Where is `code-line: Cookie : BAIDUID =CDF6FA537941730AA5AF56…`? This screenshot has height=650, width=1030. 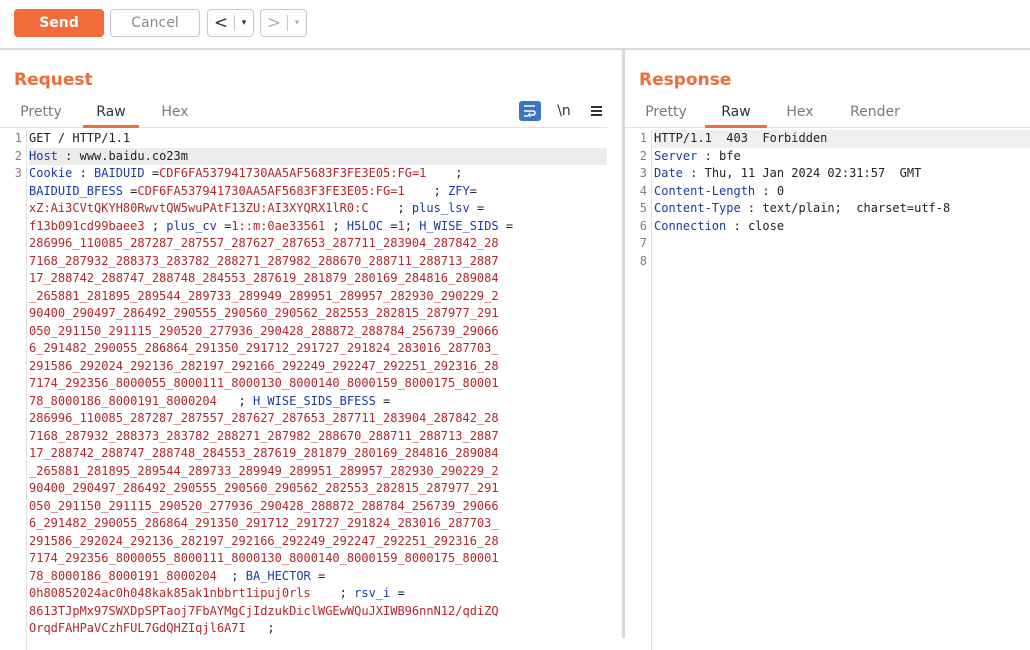 code-line: Cookie : BAIDUID =CDF6FA537941730AA5AF56… is located at coordinates (318, 174).